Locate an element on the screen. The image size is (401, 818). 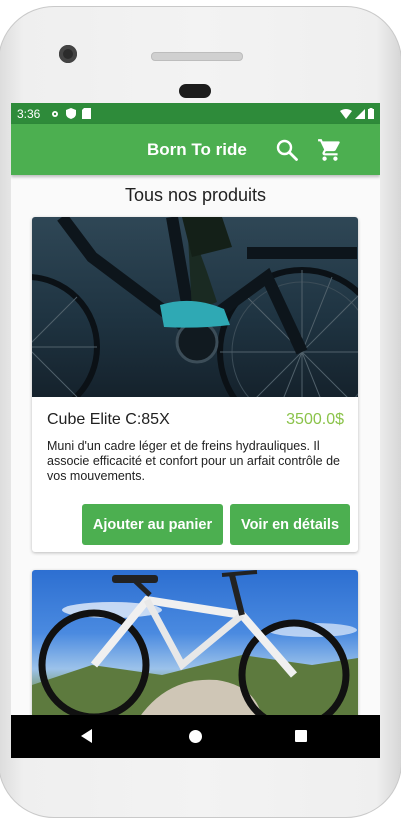
search-icon is located at coordinates (287, 150).